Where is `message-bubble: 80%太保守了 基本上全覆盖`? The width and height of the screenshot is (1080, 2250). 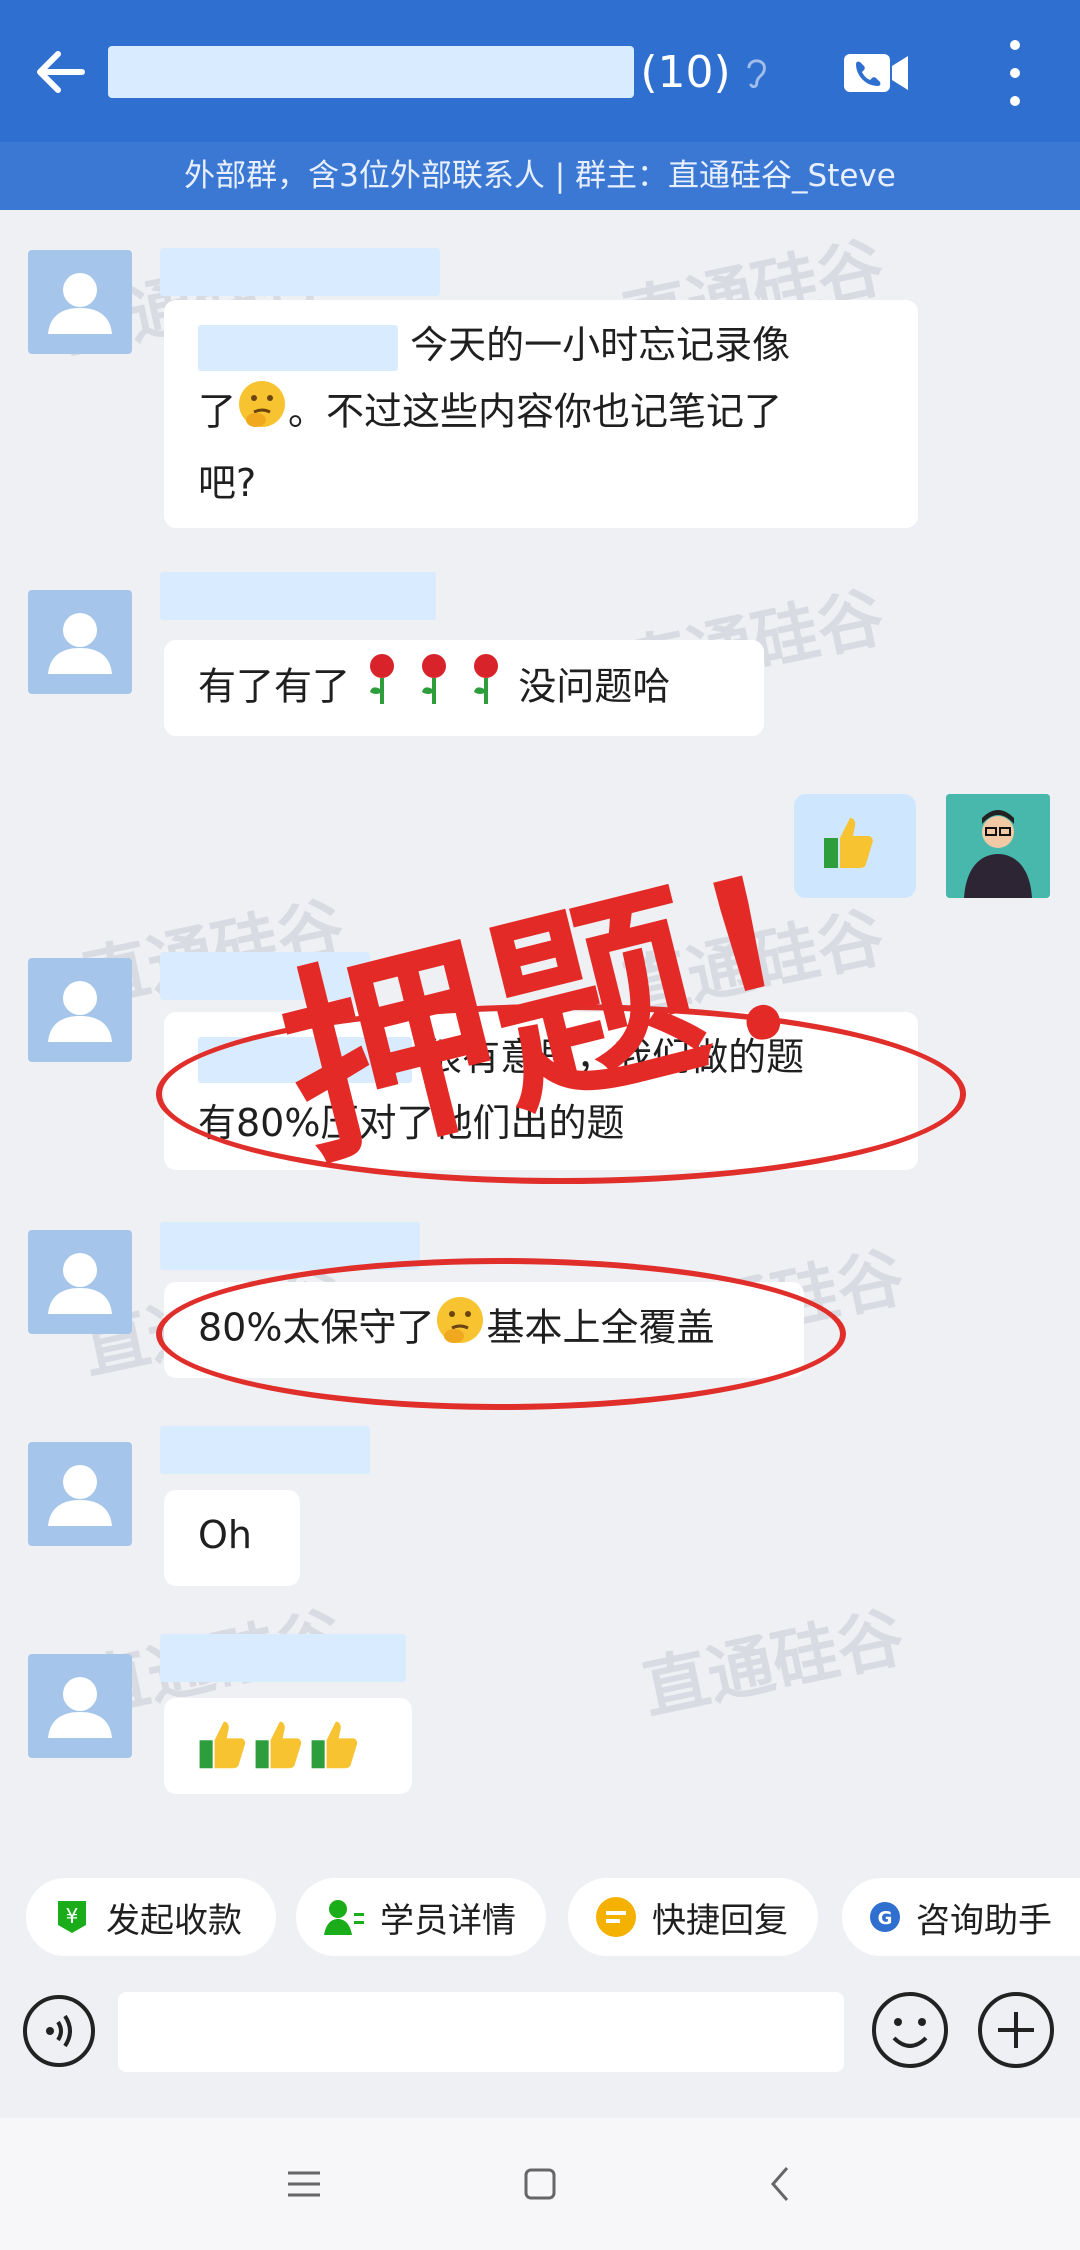
message-bubble: 80%太保守了 基本上全覆盖 is located at coordinates (484, 1330).